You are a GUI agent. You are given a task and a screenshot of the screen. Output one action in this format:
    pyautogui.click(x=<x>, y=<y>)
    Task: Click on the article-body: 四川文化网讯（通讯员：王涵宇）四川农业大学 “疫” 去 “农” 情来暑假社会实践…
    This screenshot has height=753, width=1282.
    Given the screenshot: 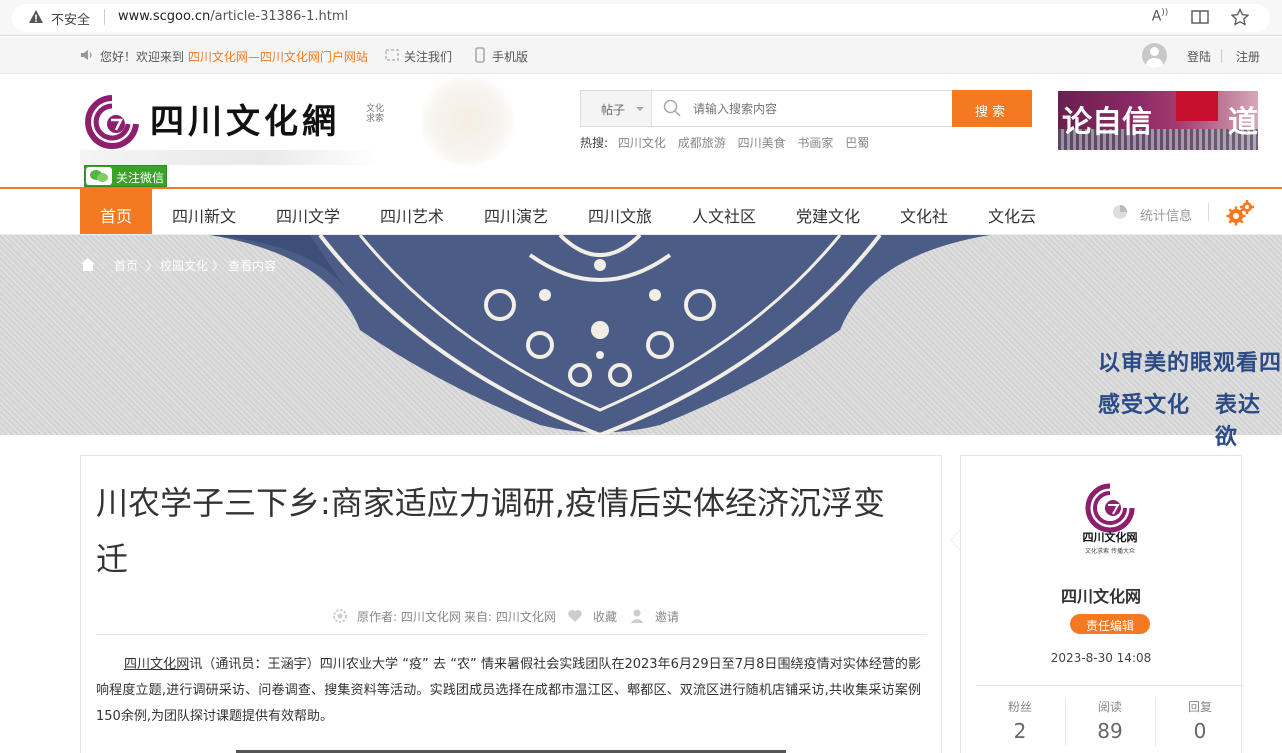 What is the action you would take?
    pyautogui.click(x=508, y=691)
    